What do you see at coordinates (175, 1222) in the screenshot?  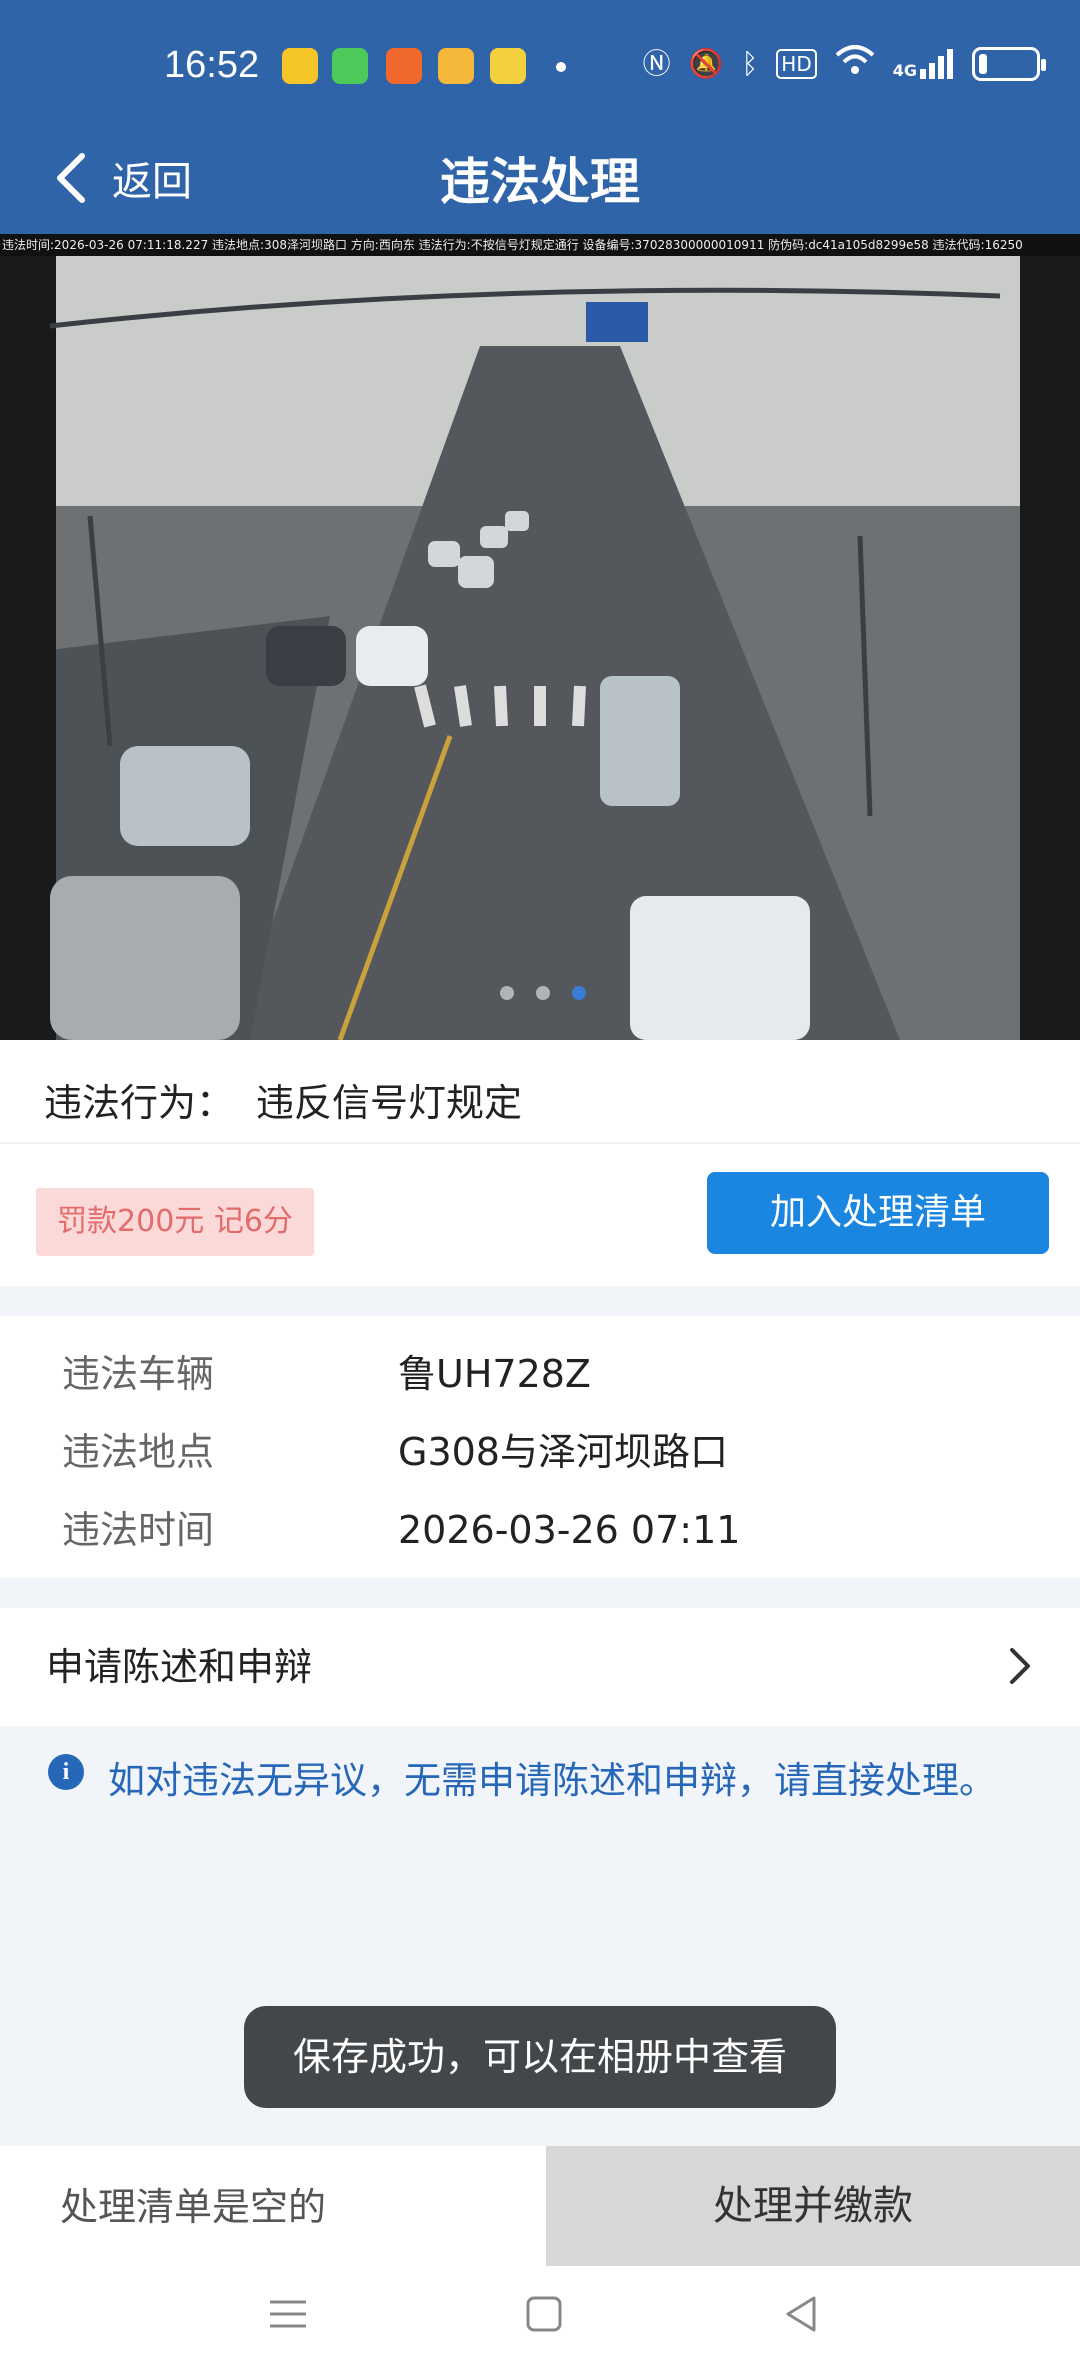 I see `penalty-badge: 罚款200元 记6分` at bounding box center [175, 1222].